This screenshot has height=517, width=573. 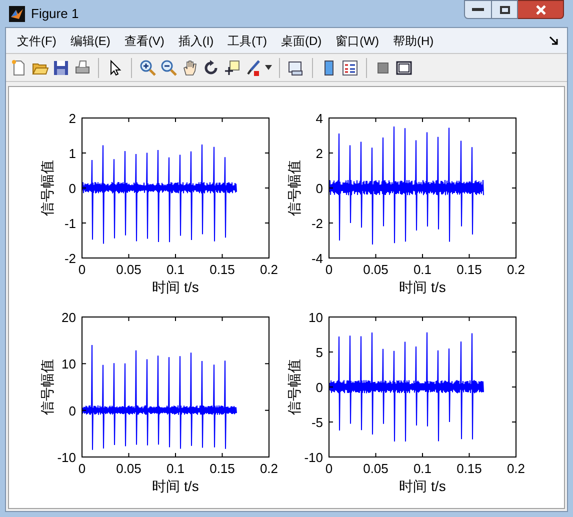 I want to click on caret-icon, so click(x=268, y=67).